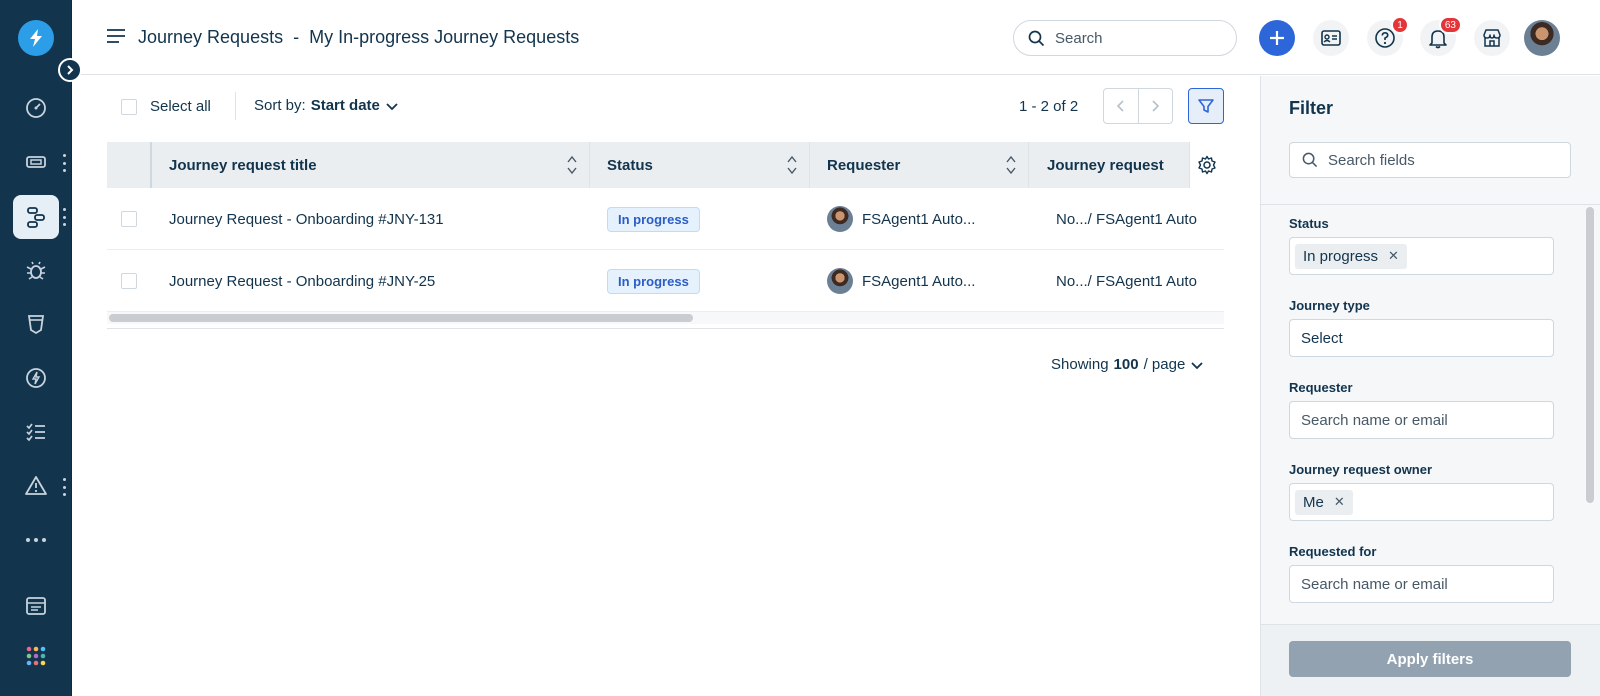  What do you see at coordinates (1155, 106) in the screenshot?
I see `next-page-button` at bounding box center [1155, 106].